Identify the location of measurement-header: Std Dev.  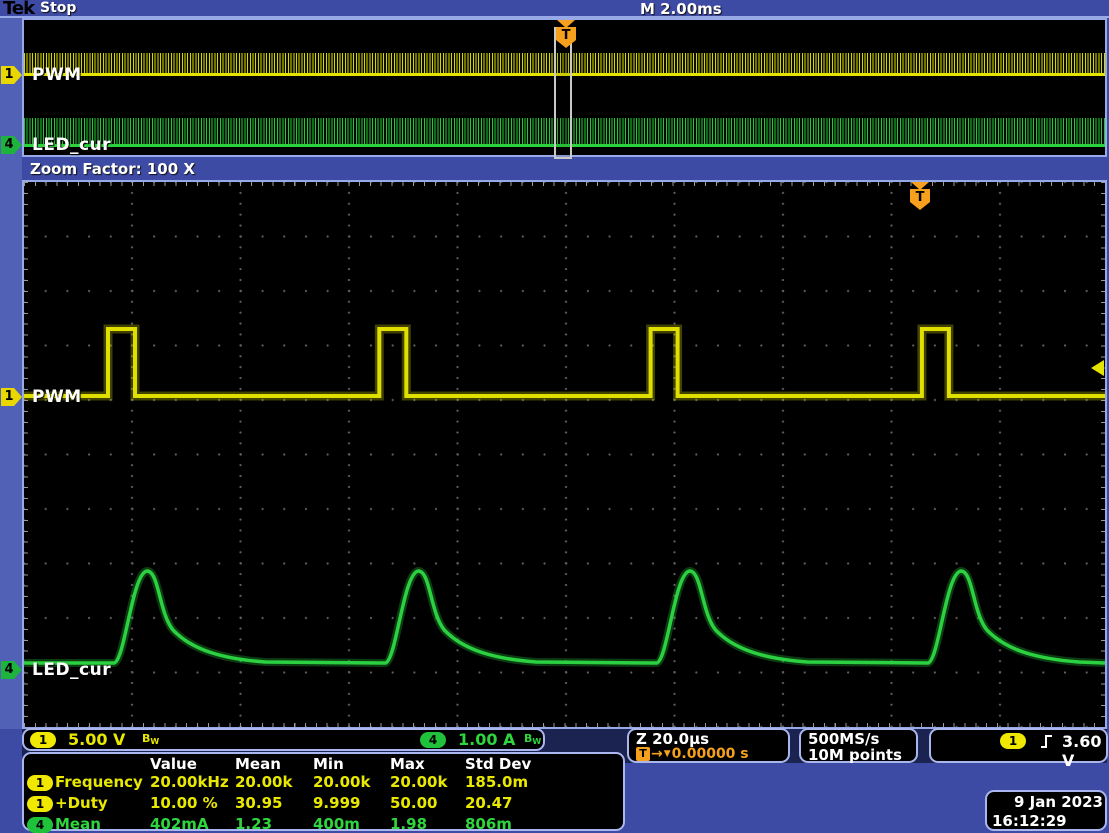
(498, 764).